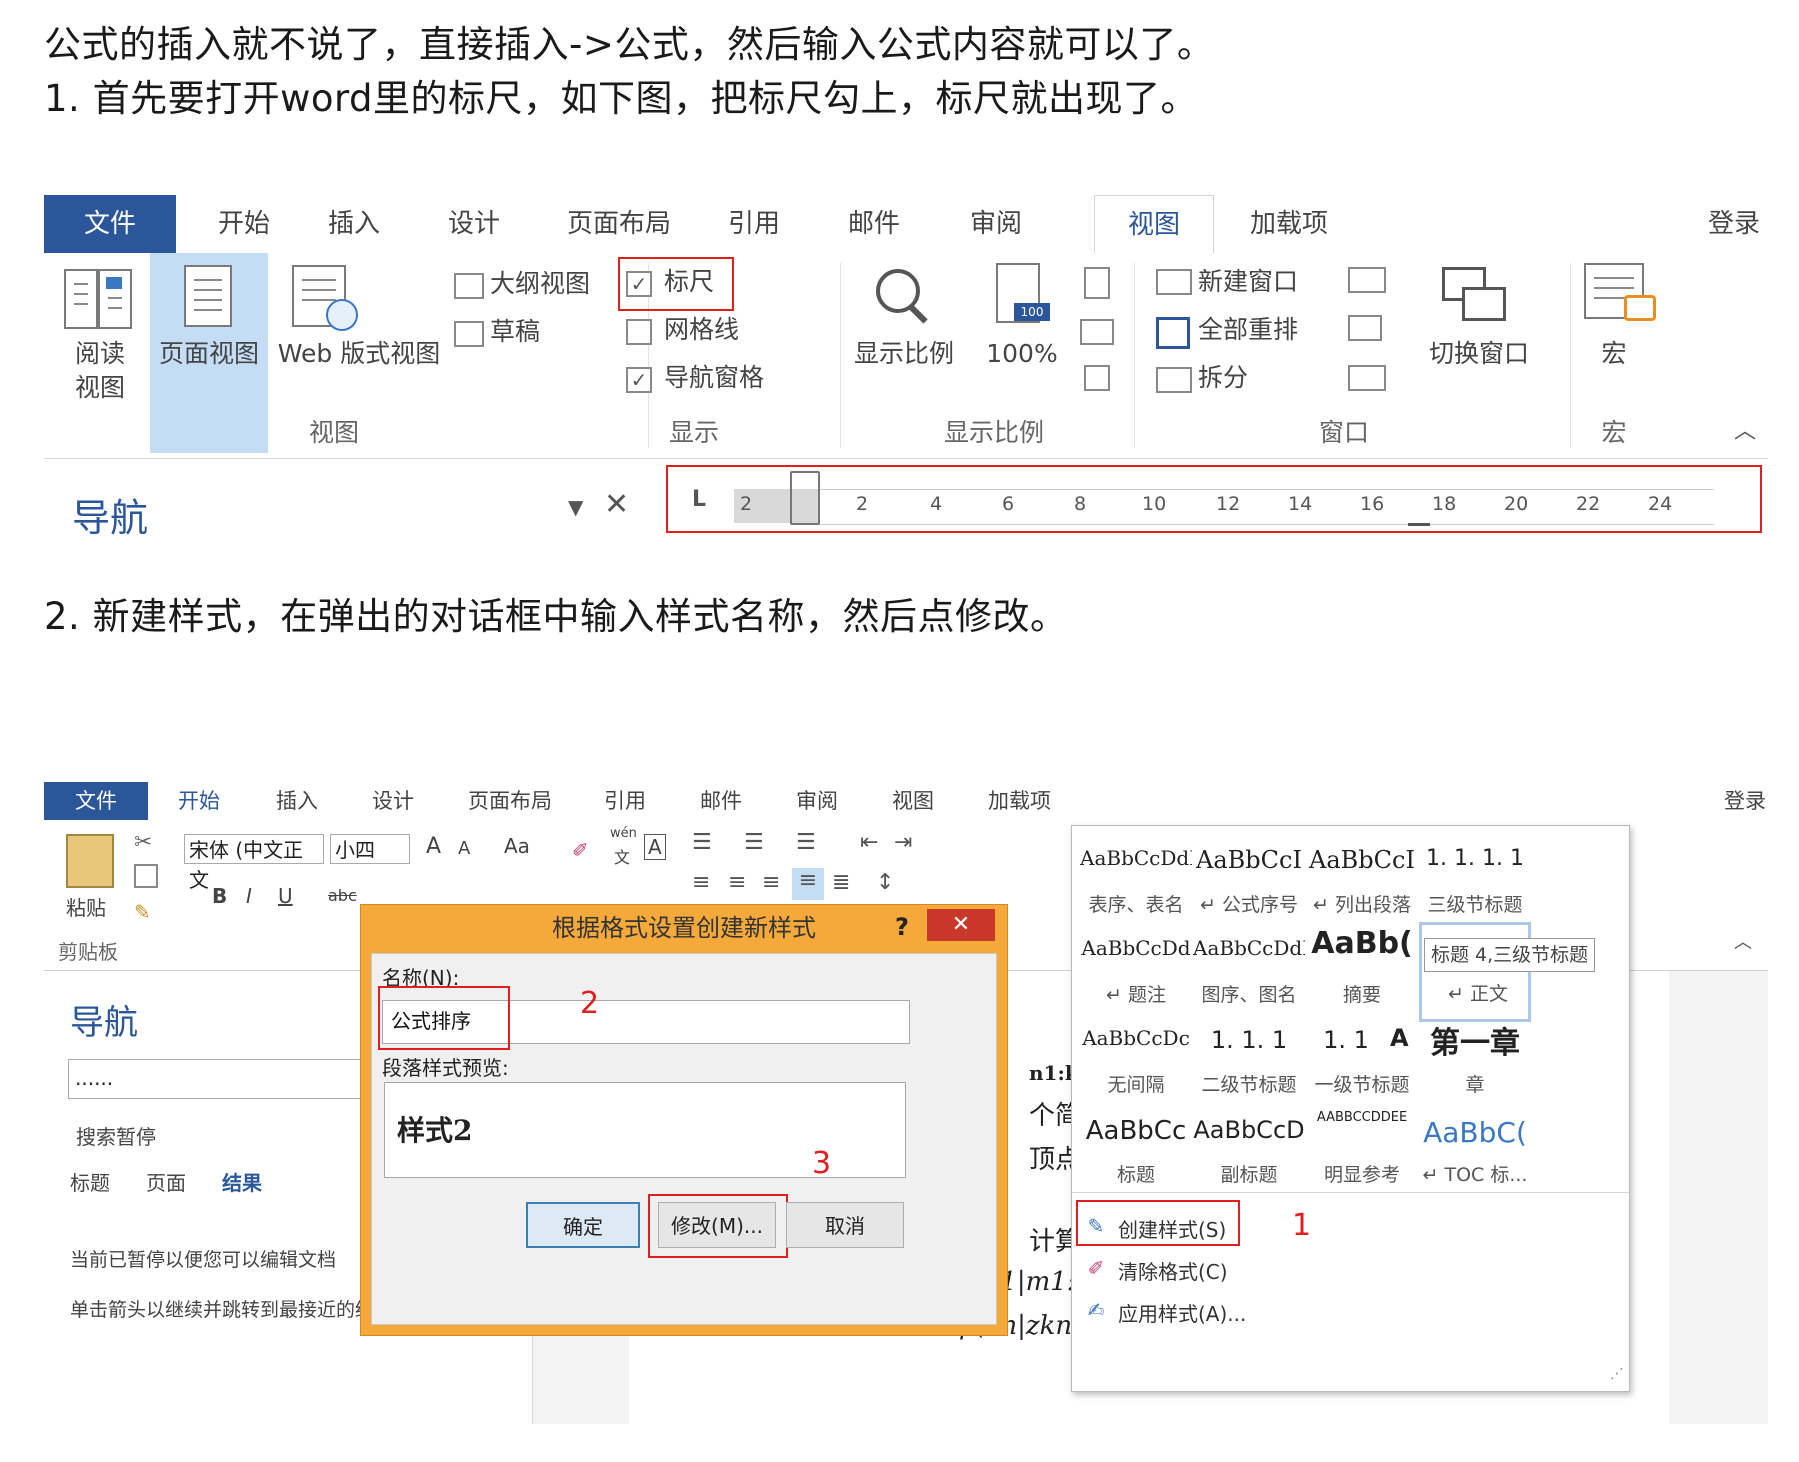  What do you see at coordinates (1249, 972) in the screenshot?
I see `gallery-style: AaBbCcDdI 图序、图名` at bounding box center [1249, 972].